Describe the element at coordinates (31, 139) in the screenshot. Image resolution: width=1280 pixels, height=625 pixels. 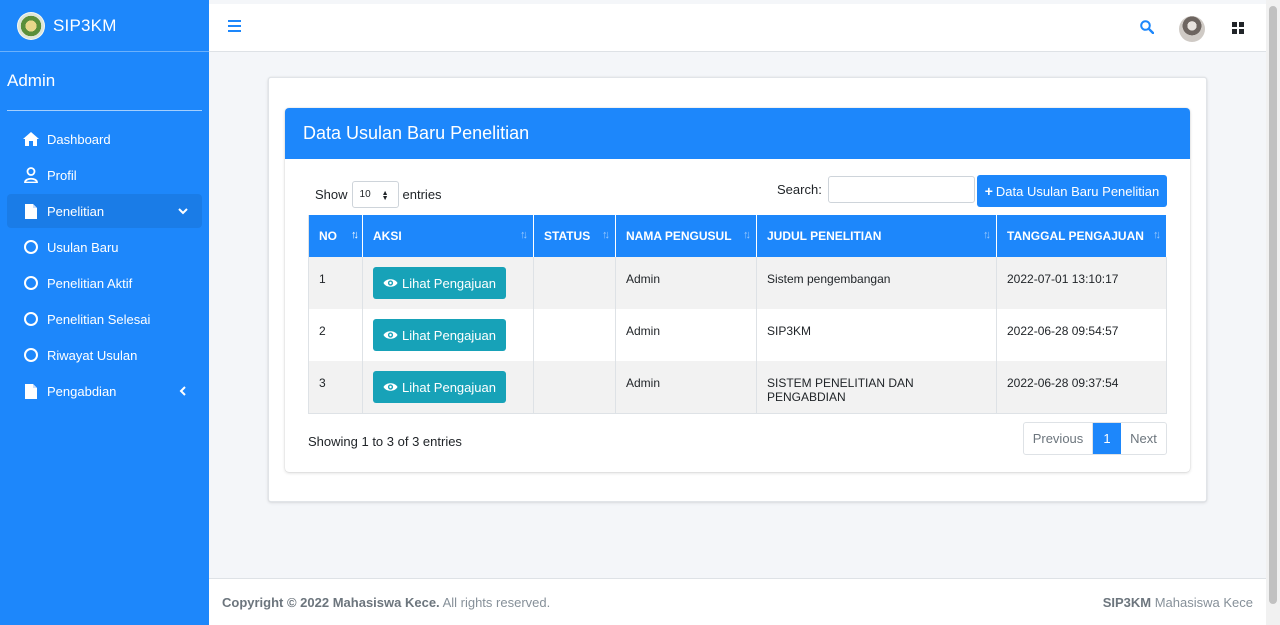
I see `home-icon` at that location.